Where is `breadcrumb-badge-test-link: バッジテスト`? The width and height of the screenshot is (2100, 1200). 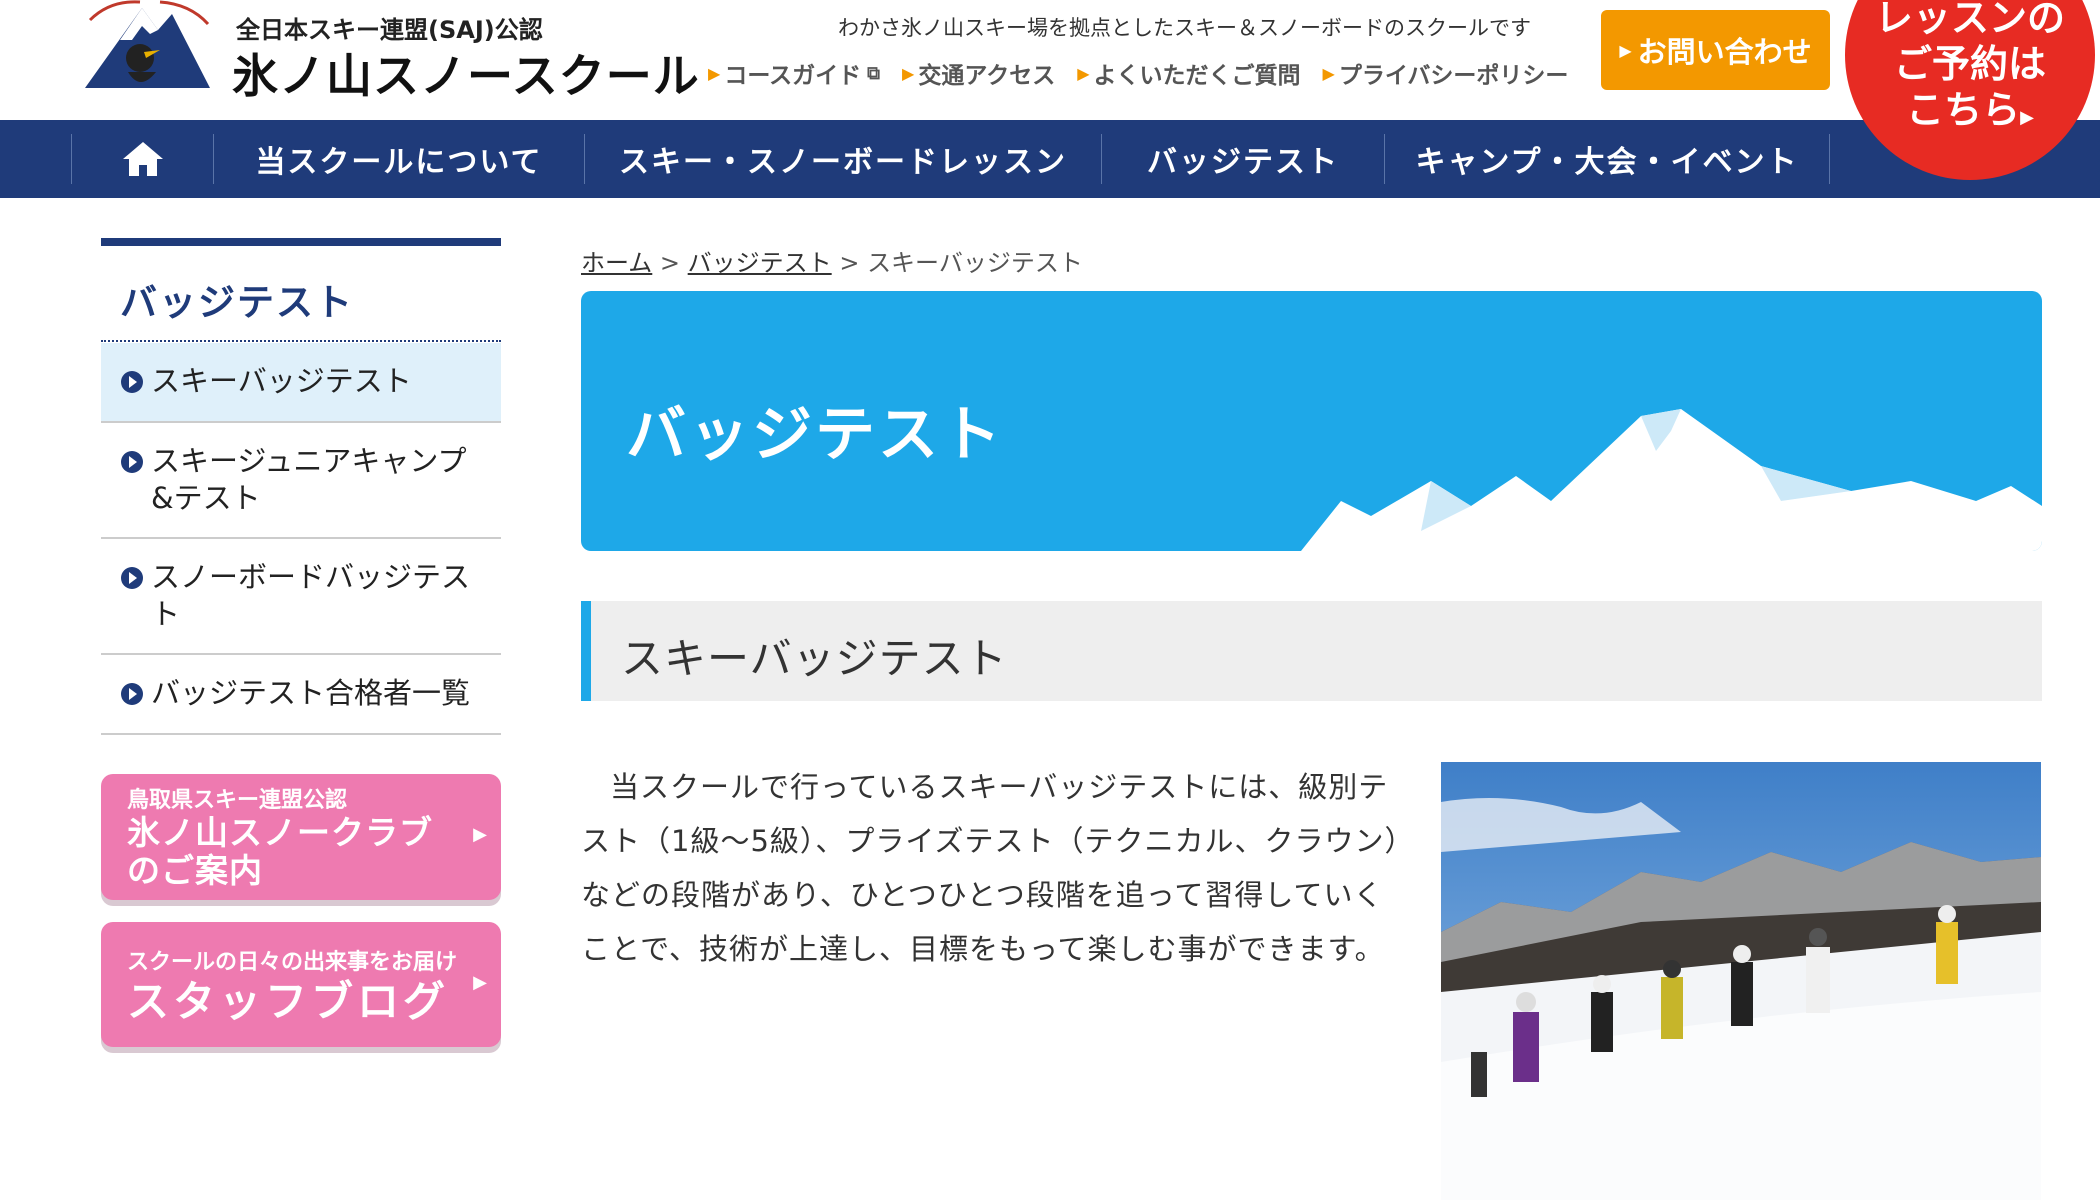
breadcrumb-badge-test-link: バッジテスト is located at coordinates (760, 263).